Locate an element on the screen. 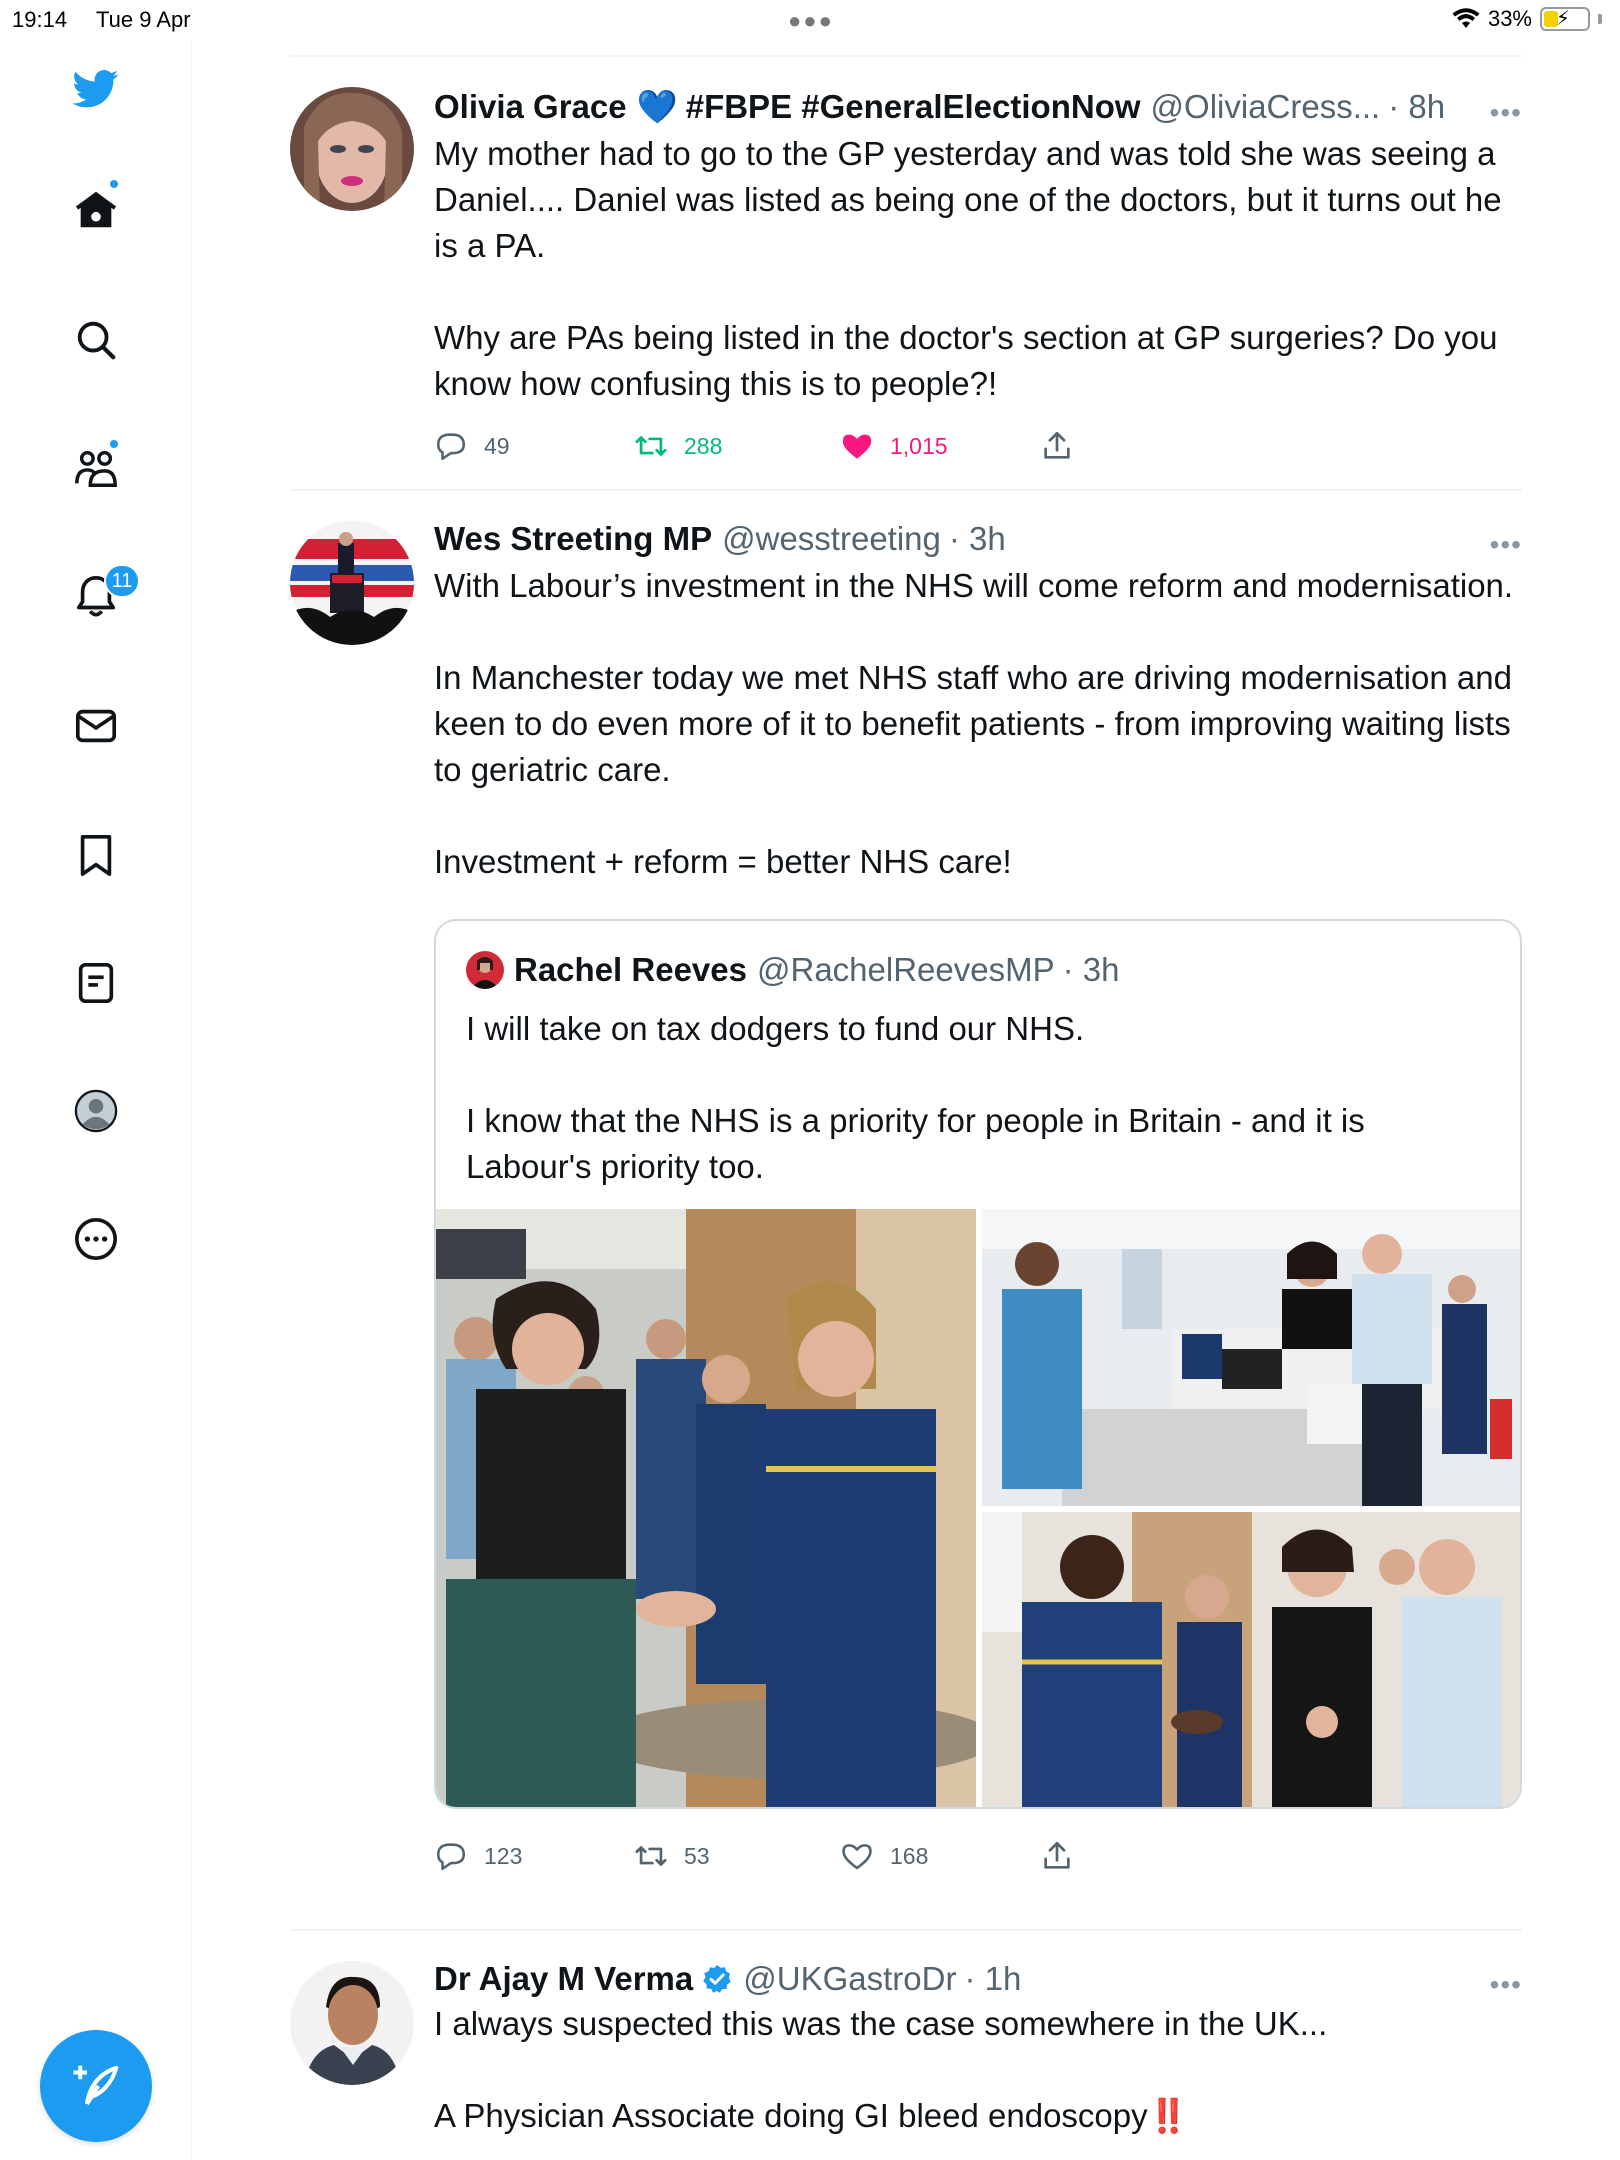 This screenshot has width=1620, height=2160. retweet-button: 288 is located at coordinates (678, 446).